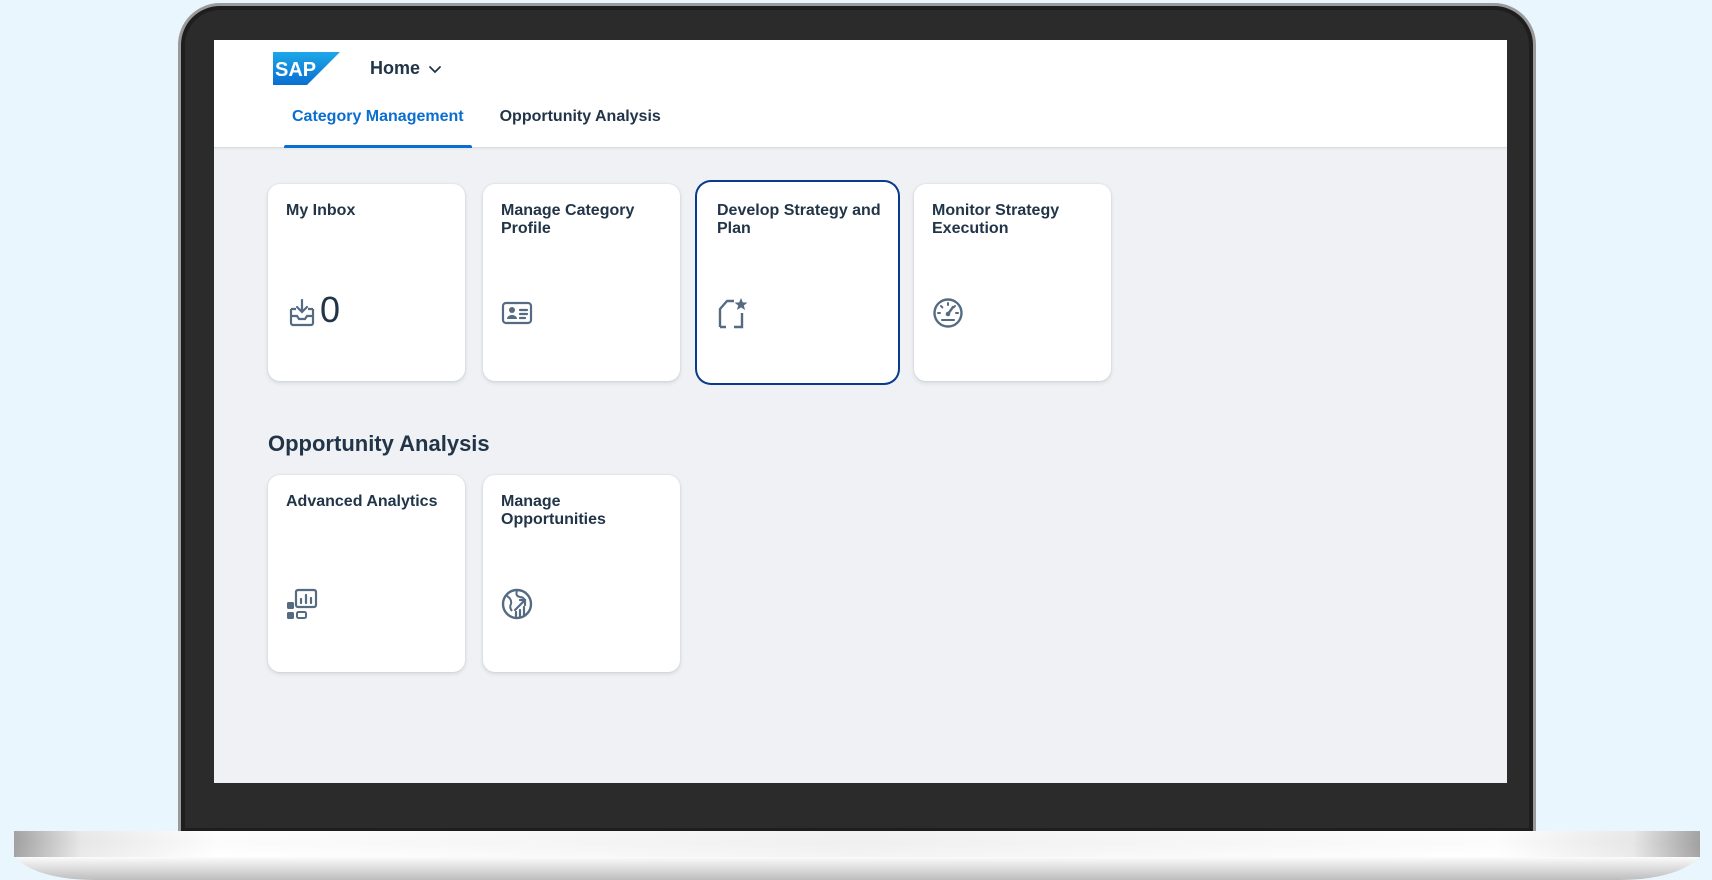  Describe the element at coordinates (366, 573) in the screenshot. I see `tile-advanced-analytics: Advanced Analytics` at that location.